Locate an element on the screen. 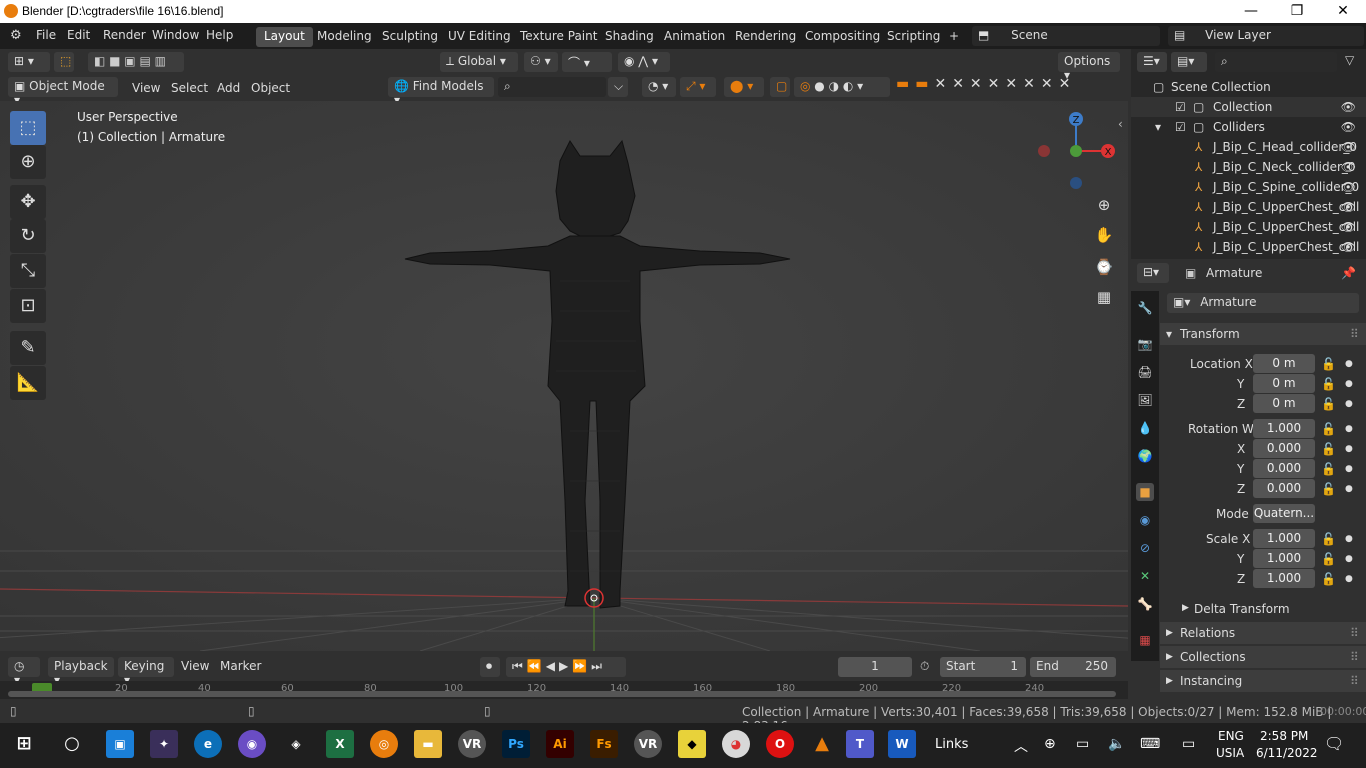 The height and width of the screenshot is (768, 1366). outliner-row-object: ⅄ J_Bip_C_Spine_collider_0 👁 is located at coordinates (1248, 187).